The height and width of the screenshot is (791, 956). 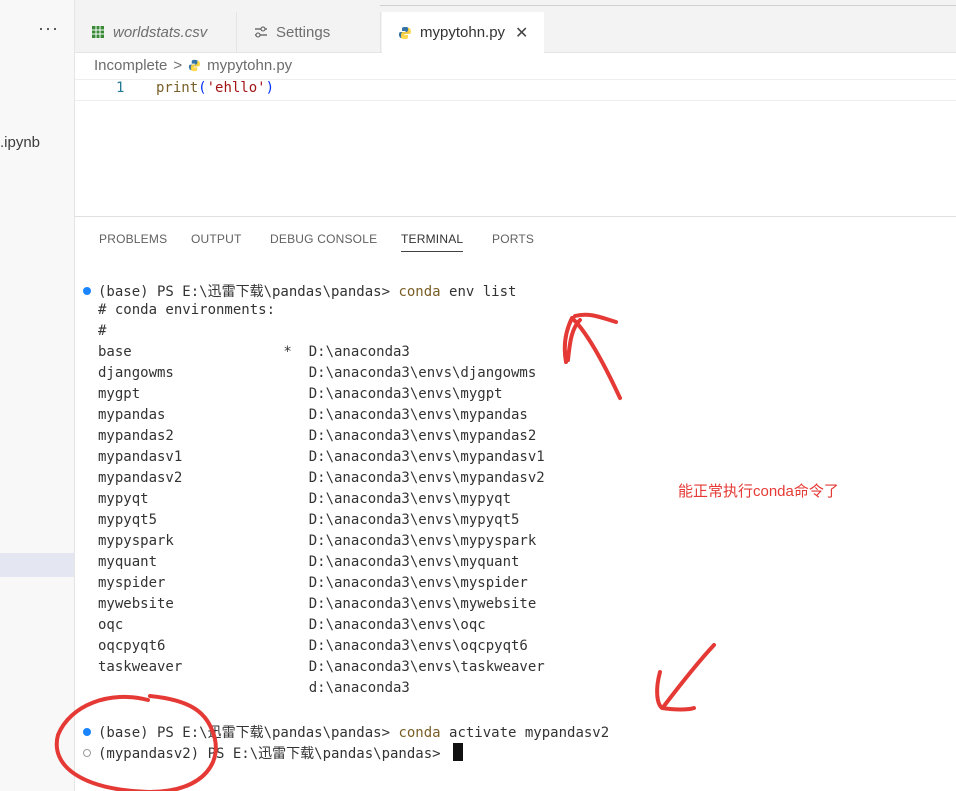 I want to click on breadcrumb: Incomplete > mypytohn.py, so click(x=193, y=65).